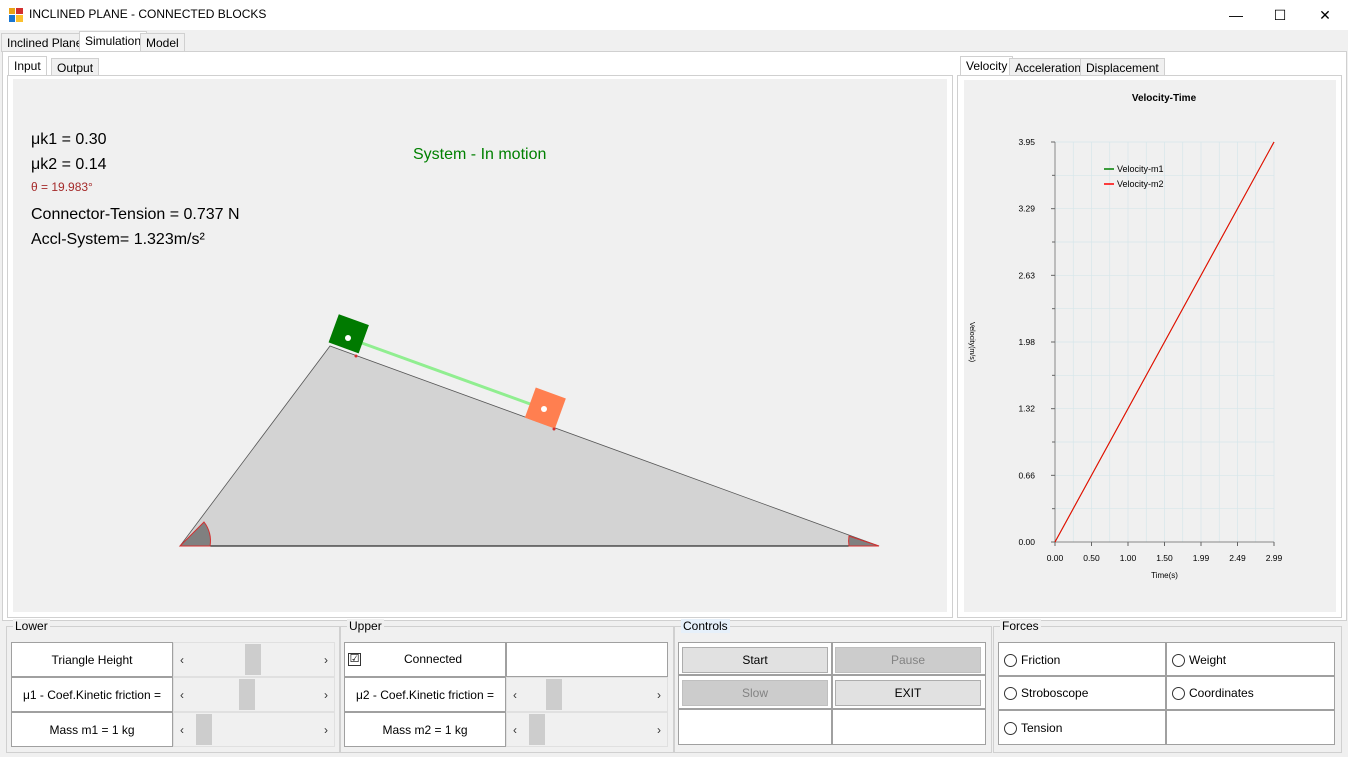 The height and width of the screenshot is (757, 1348). I want to click on mu1-scrollbar: ‹ ›, so click(254, 694).